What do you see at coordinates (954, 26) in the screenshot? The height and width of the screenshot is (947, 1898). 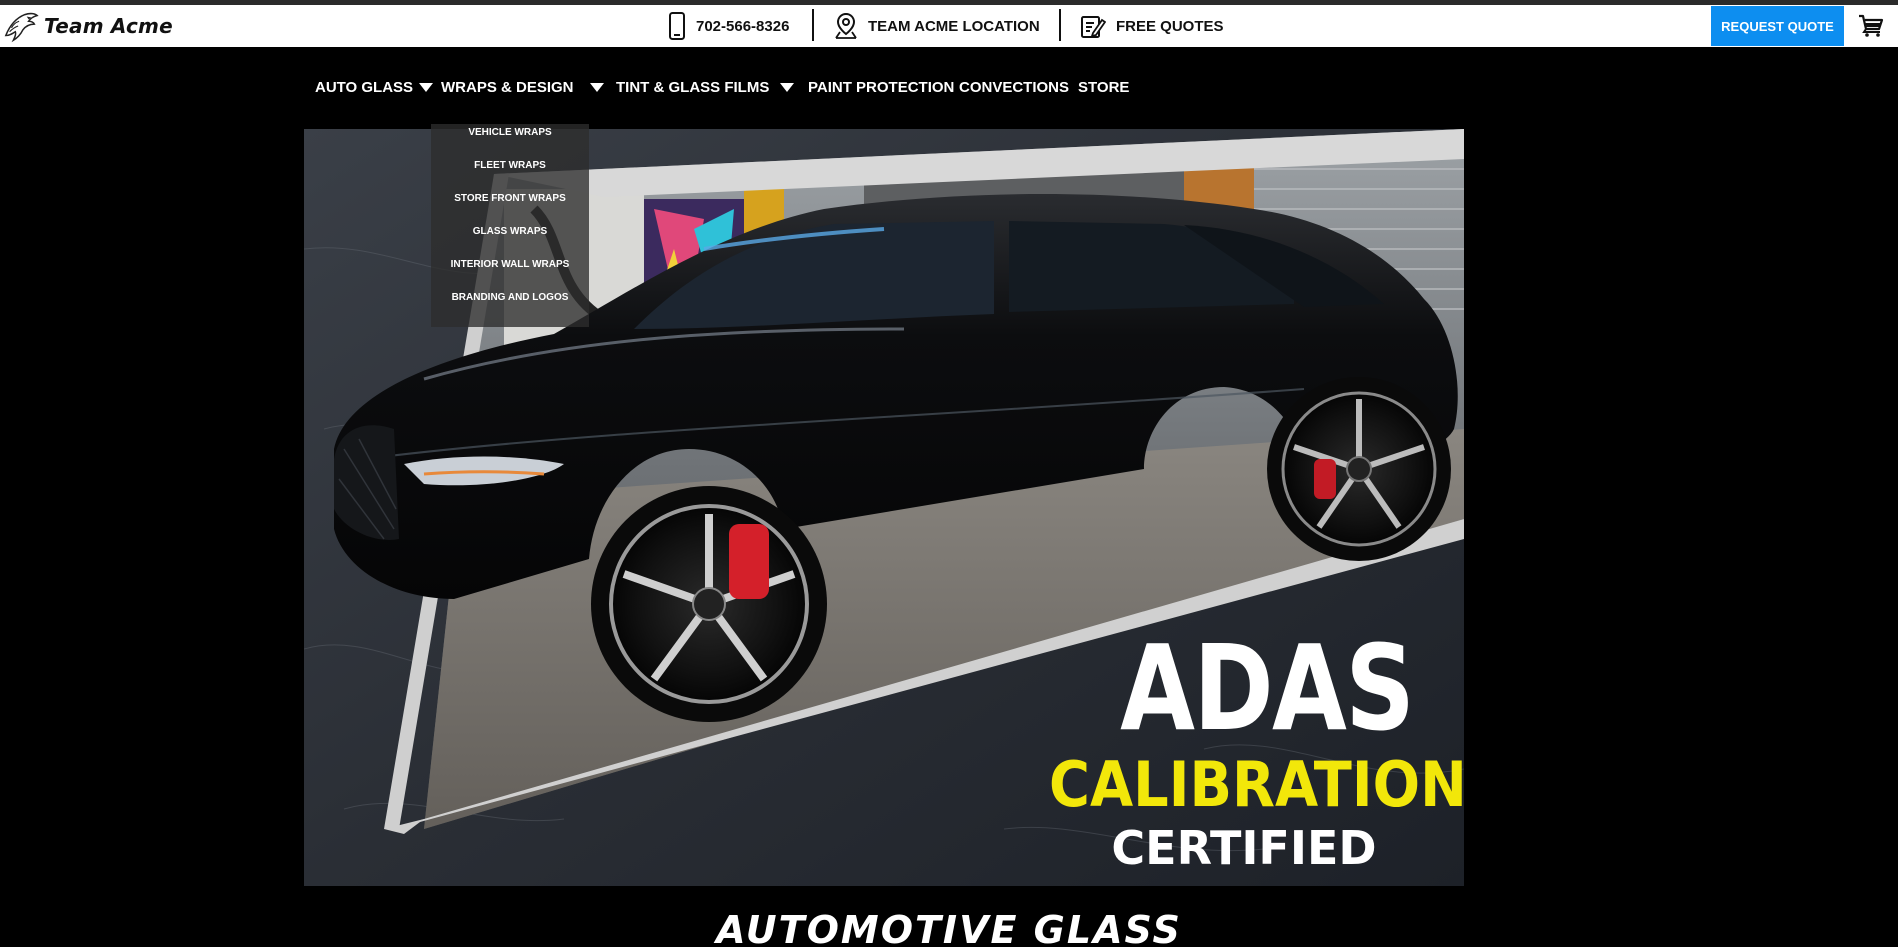 I see `location-label: TEAM ACME LOCATION` at bounding box center [954, 26].